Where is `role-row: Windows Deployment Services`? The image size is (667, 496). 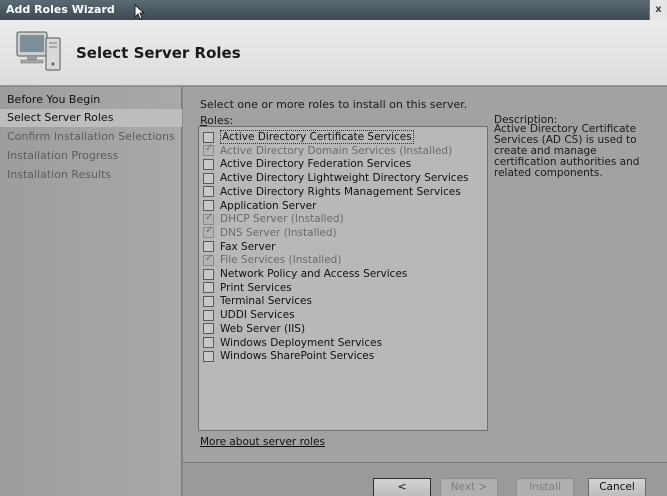 role-row: Windows Deployment Services is located at coordinates (344, 343).